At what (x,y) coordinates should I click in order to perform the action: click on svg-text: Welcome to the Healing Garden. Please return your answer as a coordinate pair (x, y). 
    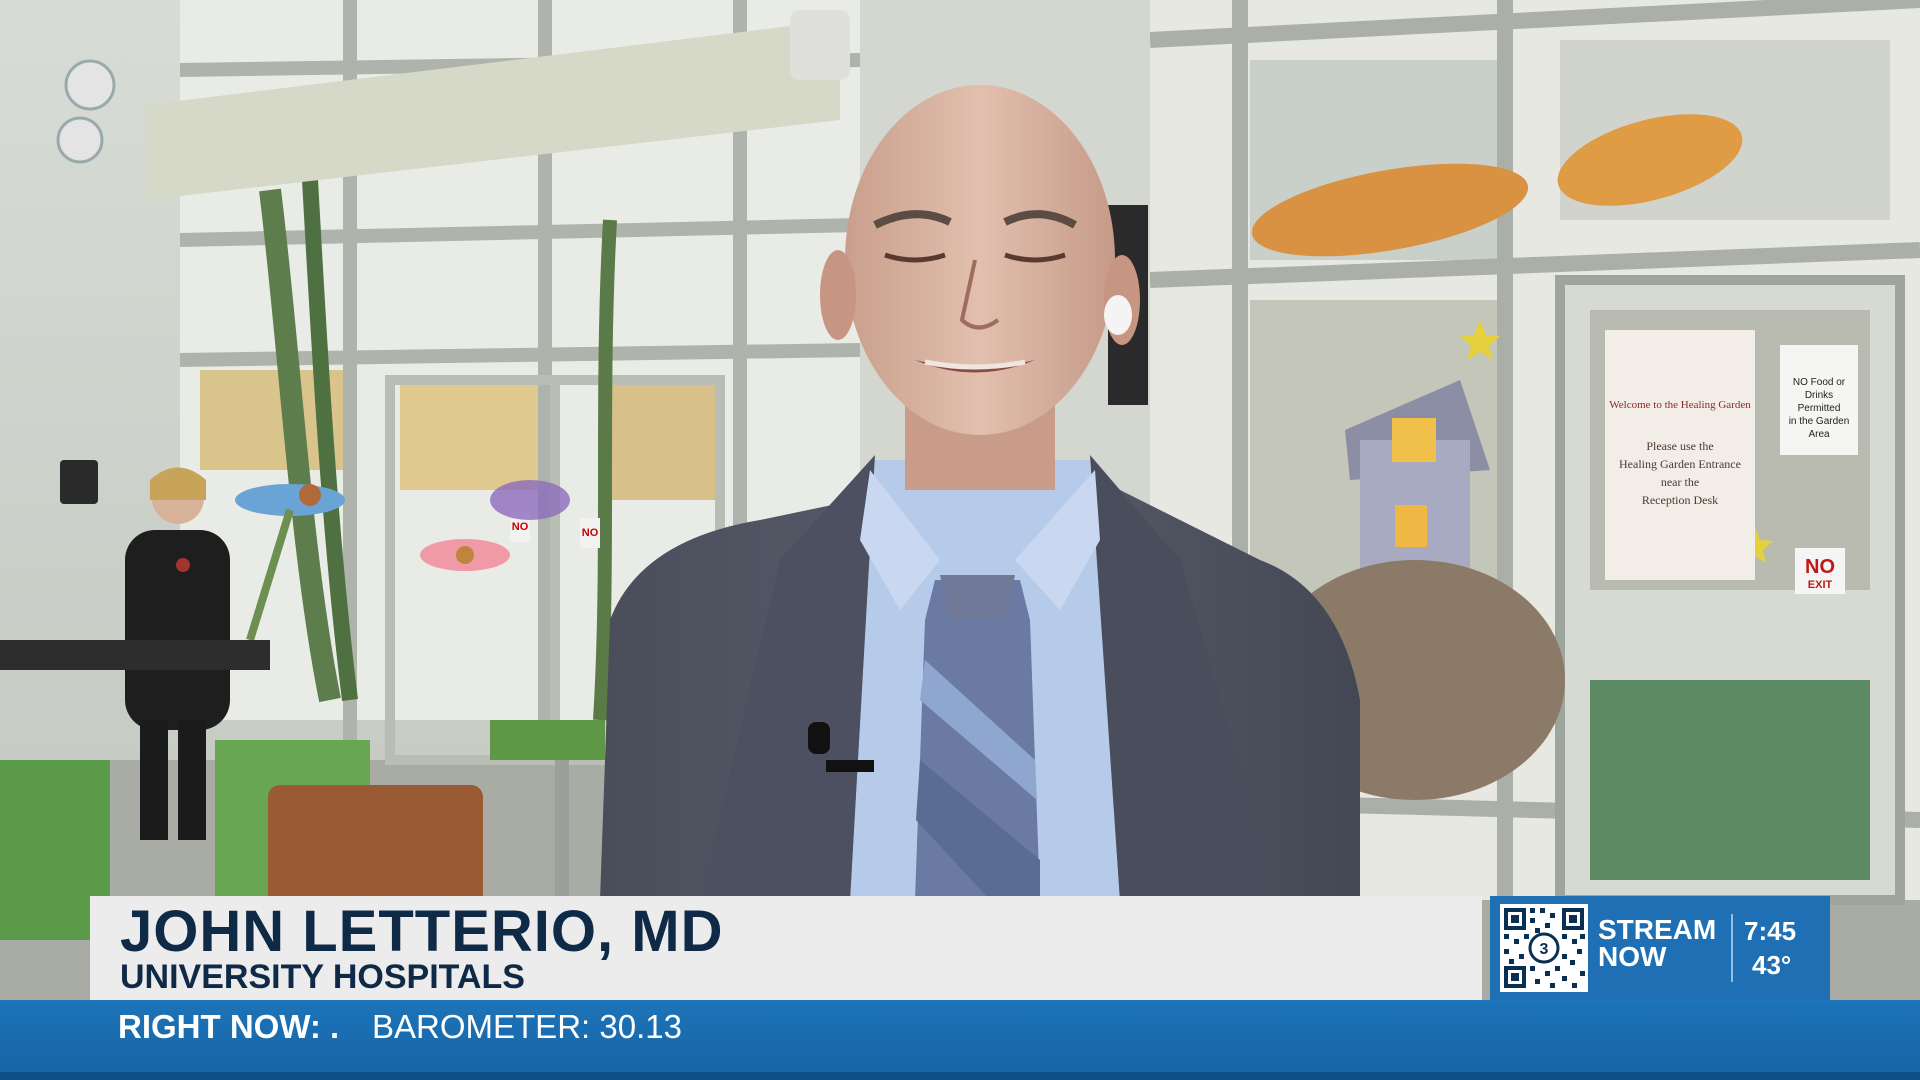
    Looking at the image, I should click on (1680, 405).